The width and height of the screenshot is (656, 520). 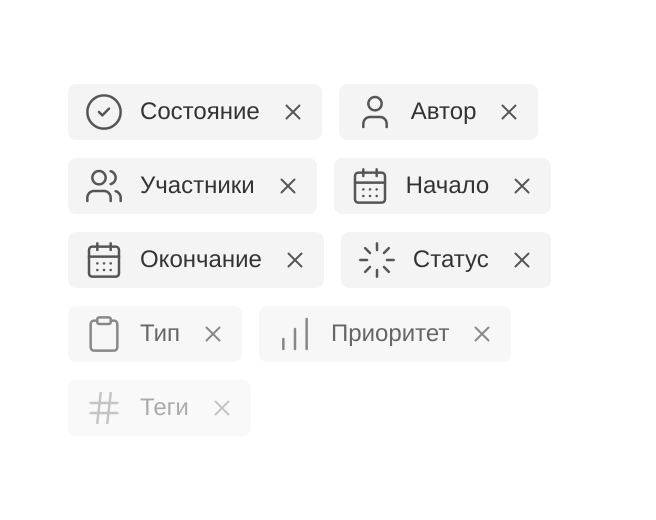 I want to click on filter-chip: Участники, so click(x=192, y=186).